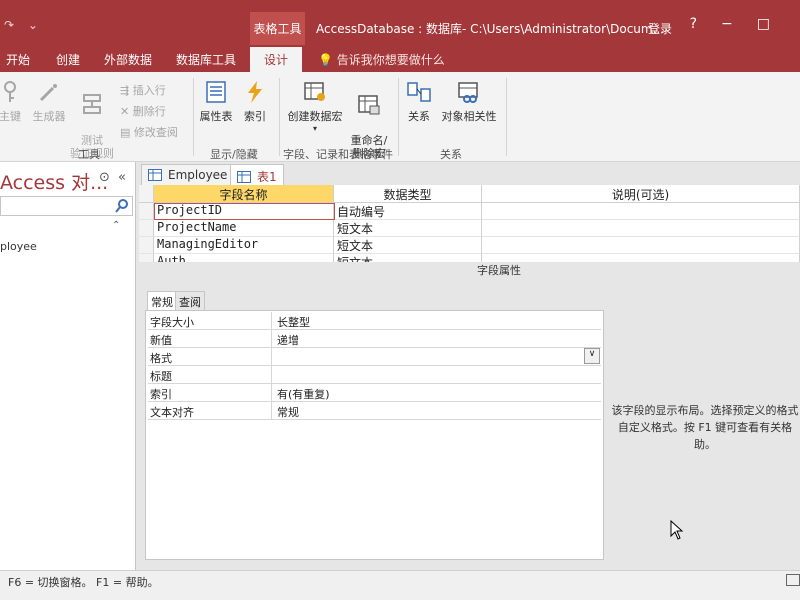 This screenshot has height=600, width=800. What do you see at coordinates (210, 321) in the screenshot?
I see `property-label: 字段大小` at bounding box center [210, 321].